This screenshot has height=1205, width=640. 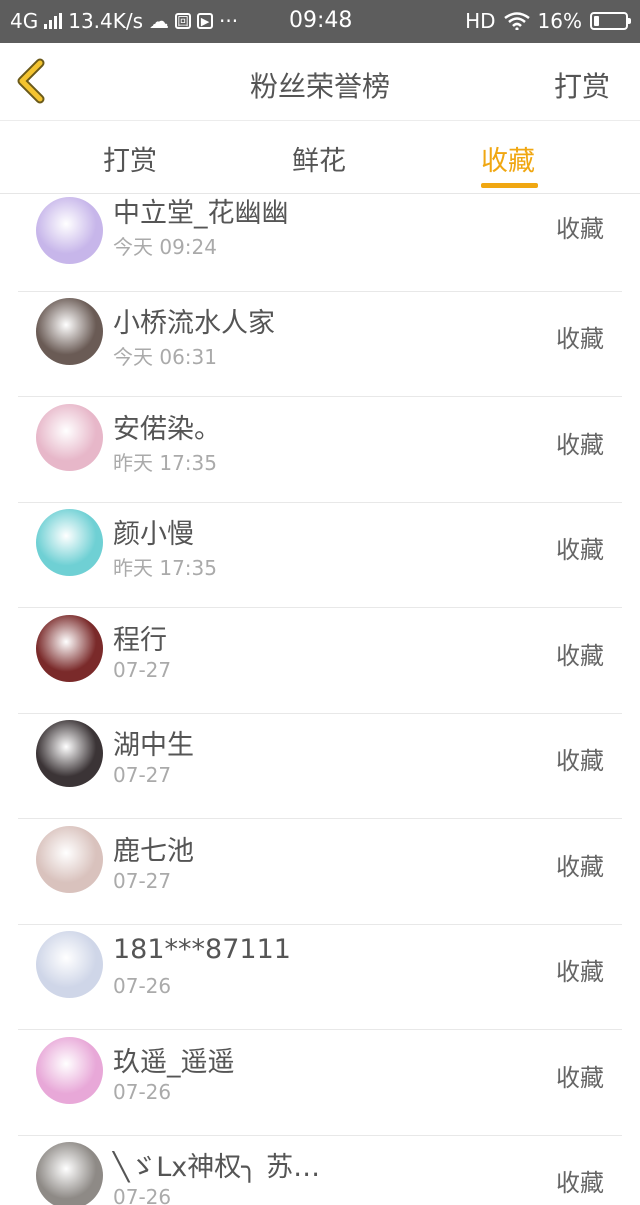 What do you see at coordinates (153, 534) in the screenshot?
I see `fan-name: 颜小慢` at bounding box center [153, 534].